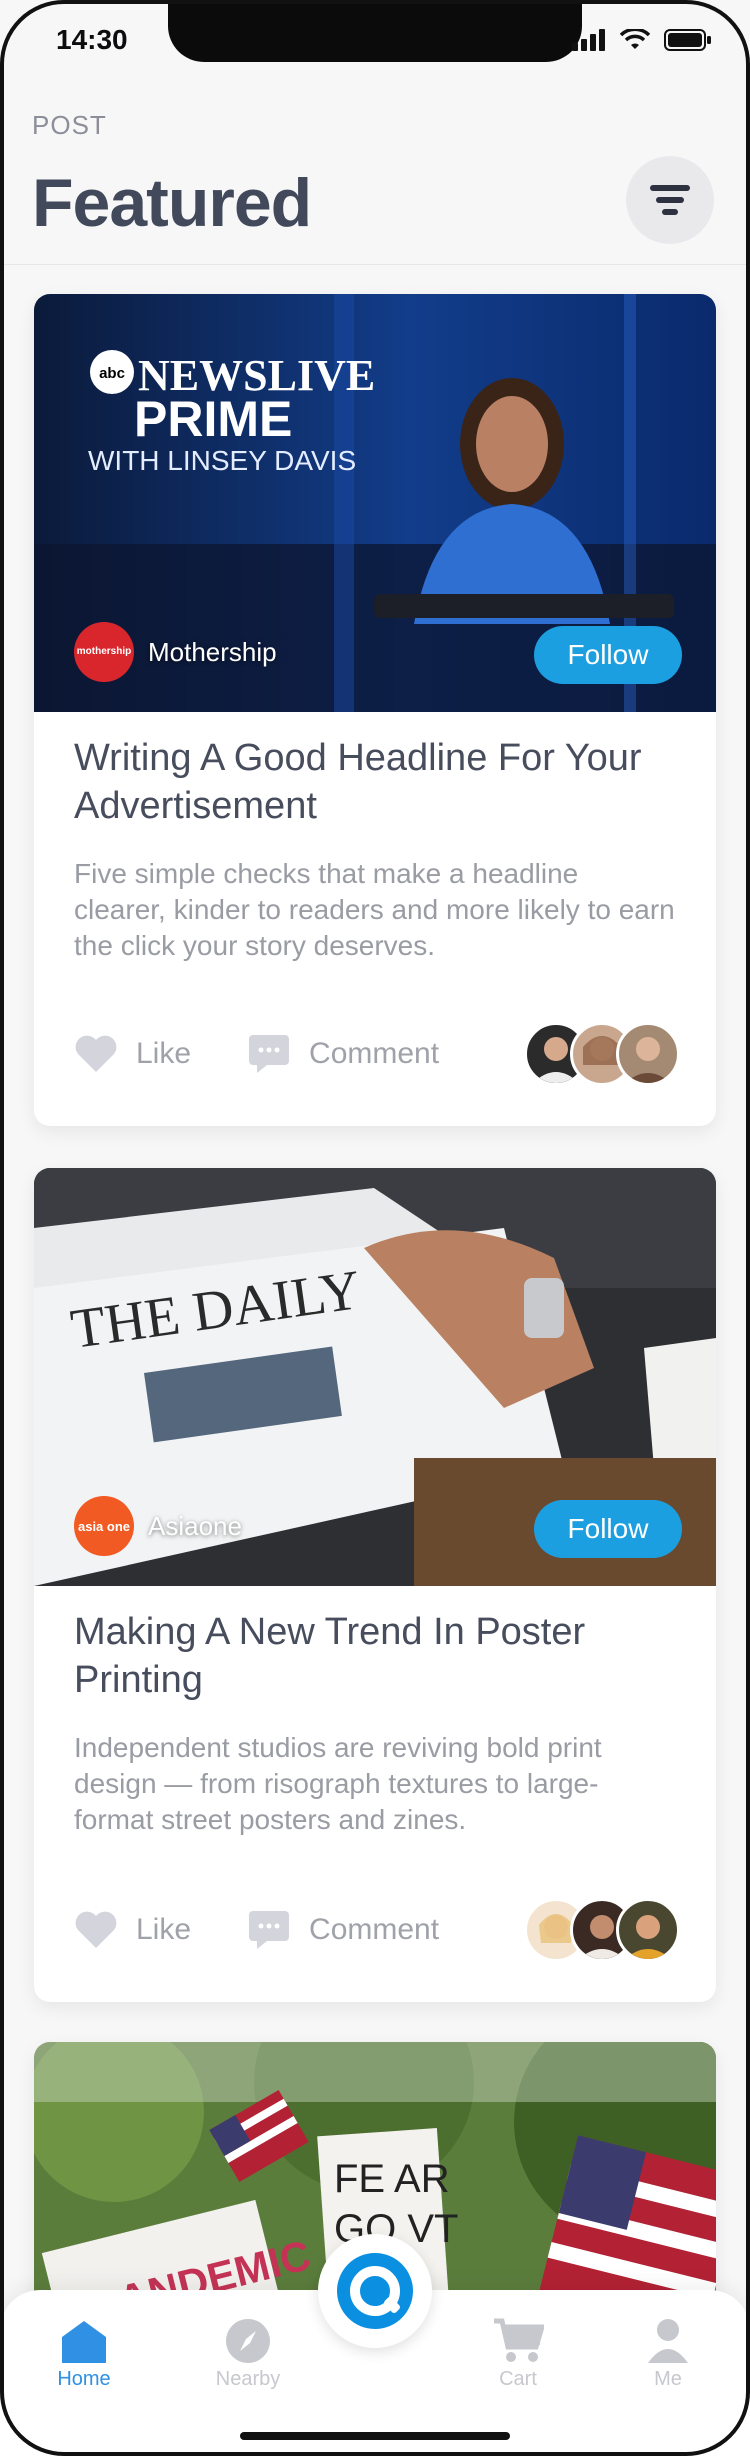 Image resolution: width=750 pixels, height=2456 pixels. Describe the element at coordinates (92, 39) in the screenshot. I see `status-time: 14:30` at that location.